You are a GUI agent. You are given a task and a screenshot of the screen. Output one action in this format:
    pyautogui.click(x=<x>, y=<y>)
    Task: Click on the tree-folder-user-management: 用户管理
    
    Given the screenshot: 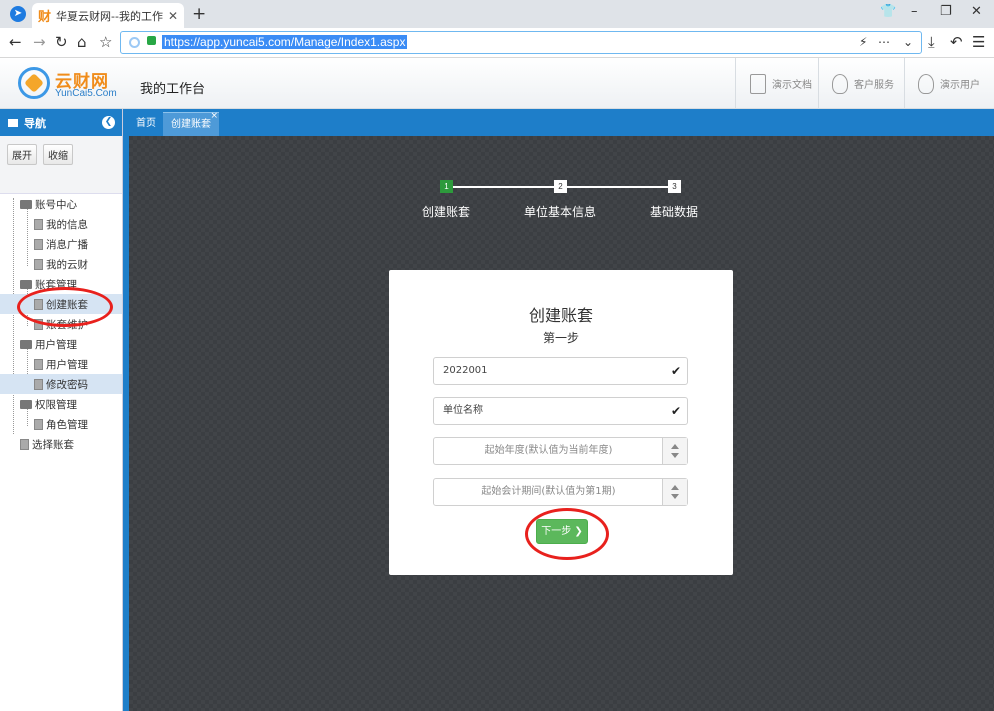 What is the action you would take?
    pyautogui.click(x=61, y=344)
    